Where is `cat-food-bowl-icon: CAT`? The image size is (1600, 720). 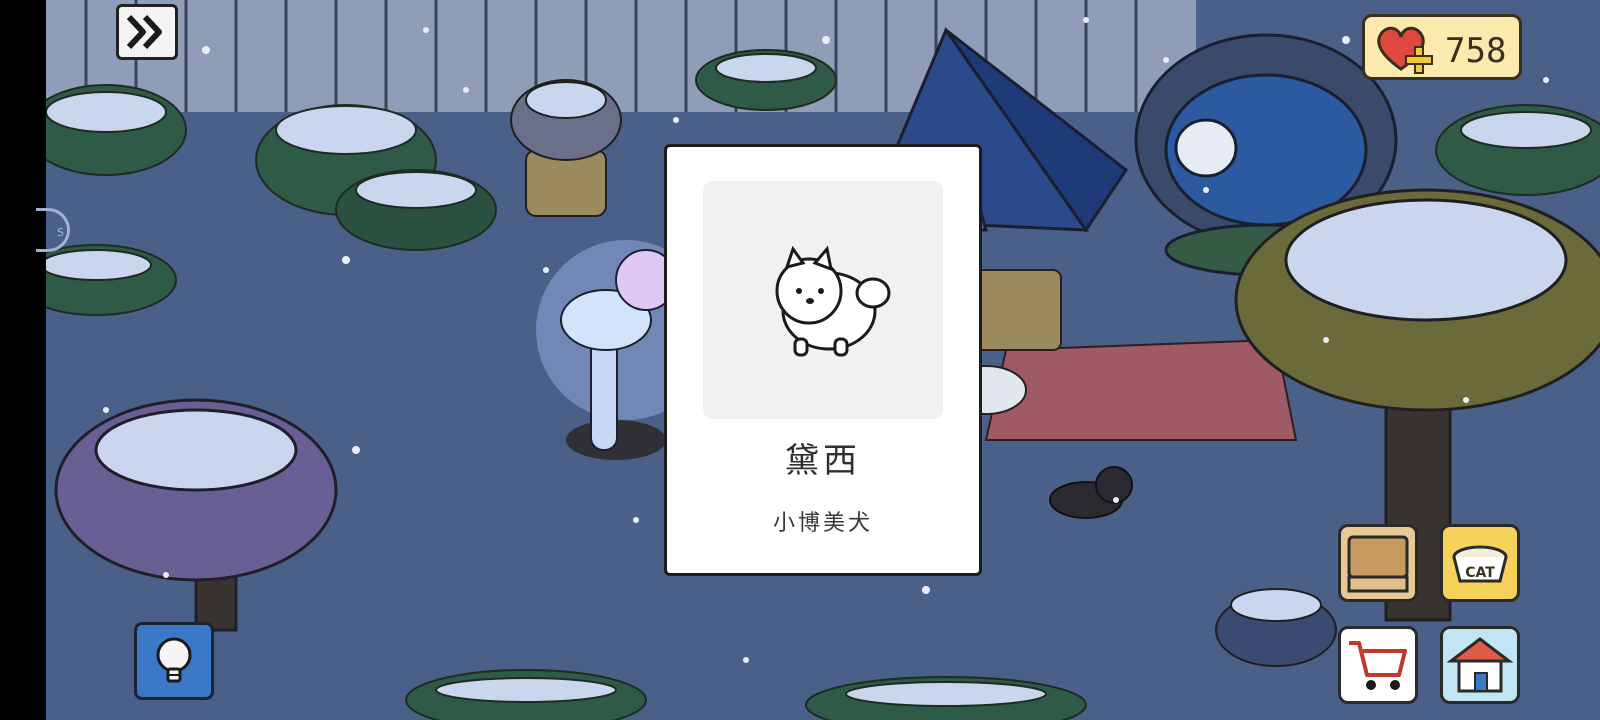
cat-food-bowl-icon: CAT is located at coordinates (1480, 564).